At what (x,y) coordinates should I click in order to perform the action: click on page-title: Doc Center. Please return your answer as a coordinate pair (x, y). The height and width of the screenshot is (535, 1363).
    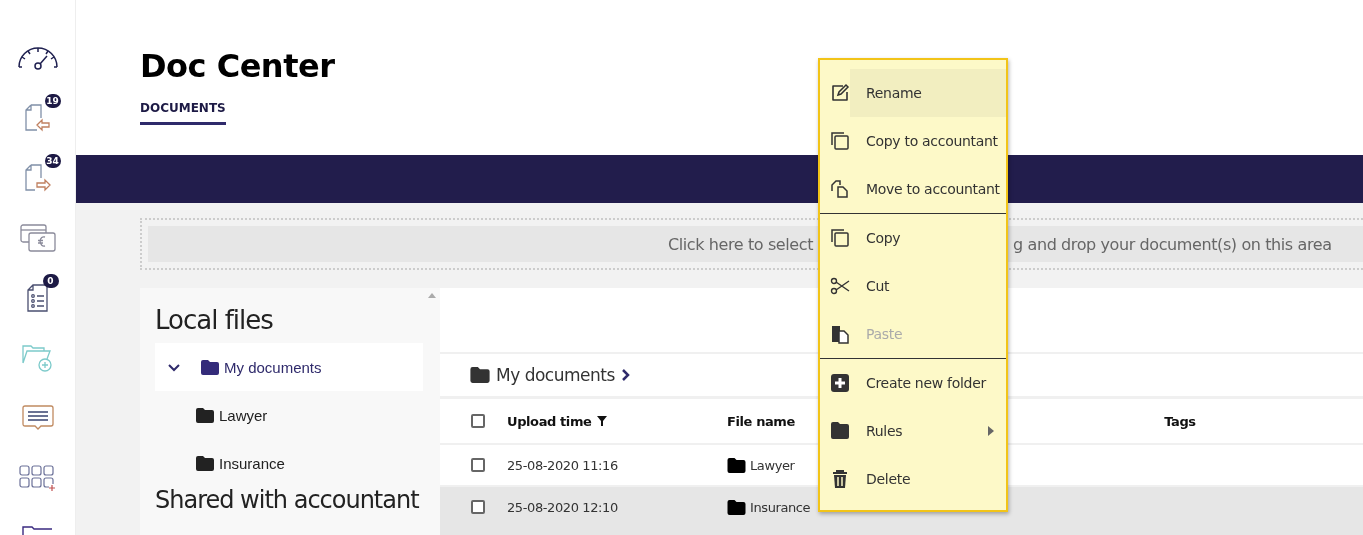
    Looking at the image, I should click on (237, 66).